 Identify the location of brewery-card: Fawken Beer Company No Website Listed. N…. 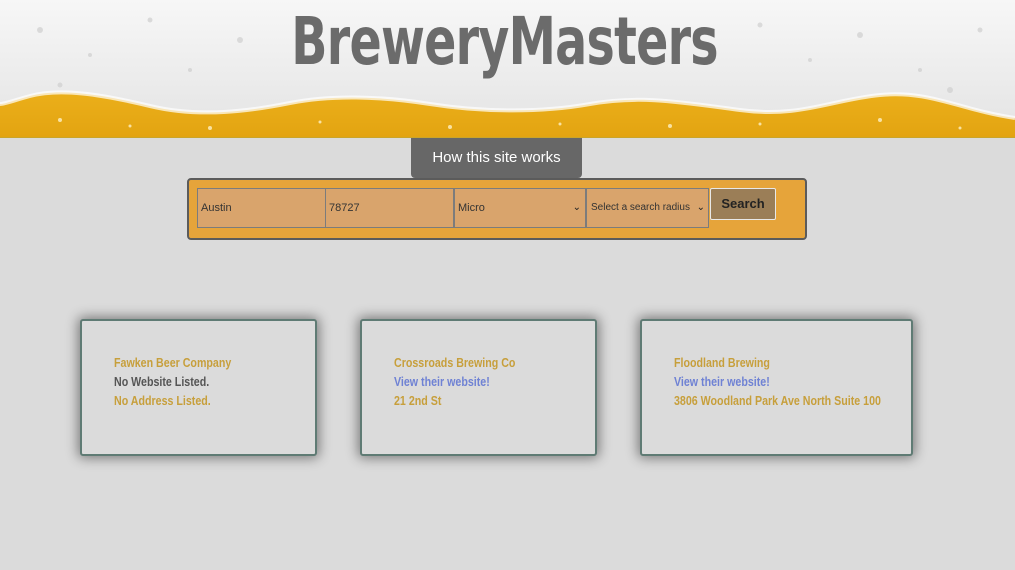
(198, 387).